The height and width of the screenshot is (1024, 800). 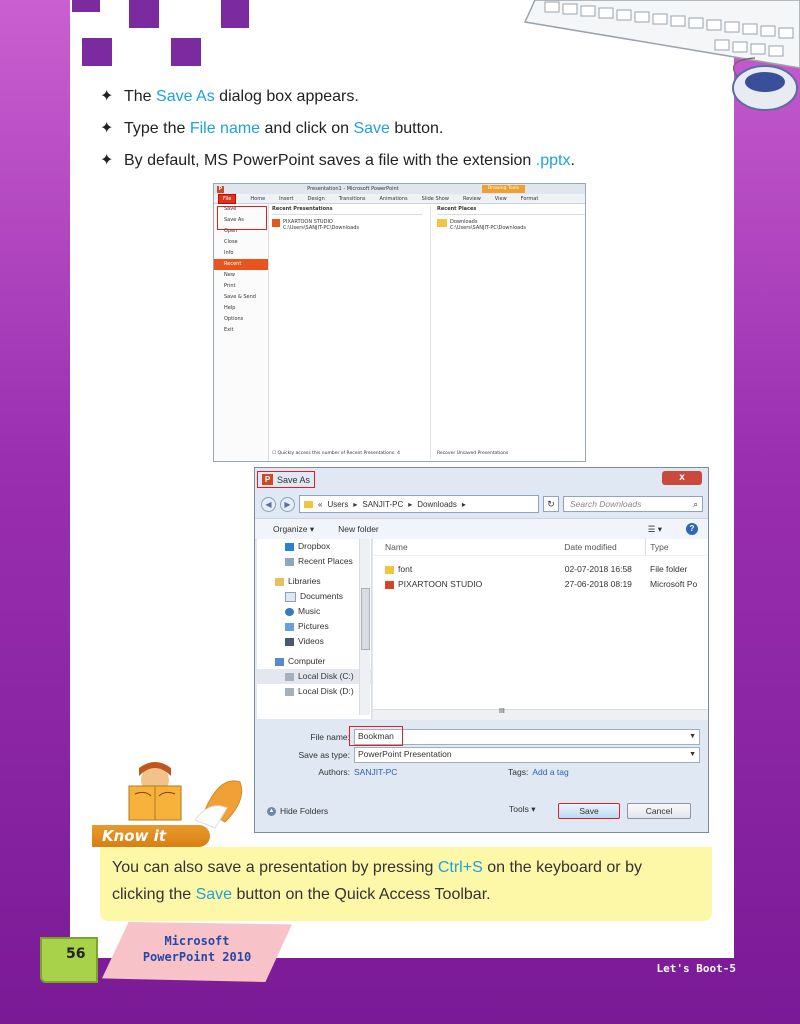 What do you see at coordinates (241, 242) in the screenshot?
I see `menu-close: Close` at bounding box center [241, 242].